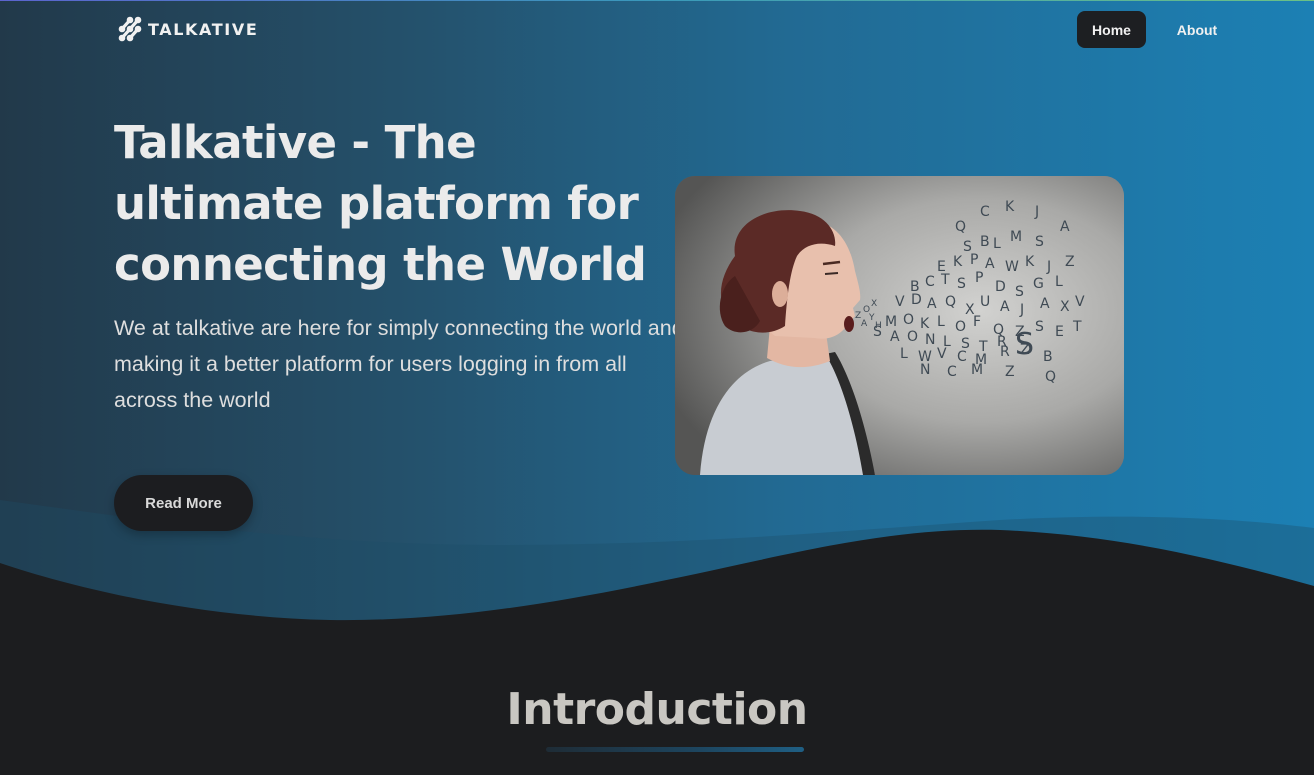 This screenshot has height=775, width=1314. Describe the element at coordinates (1111, 29) in the screenshot. I see `nav-home-button: Home` at that location.